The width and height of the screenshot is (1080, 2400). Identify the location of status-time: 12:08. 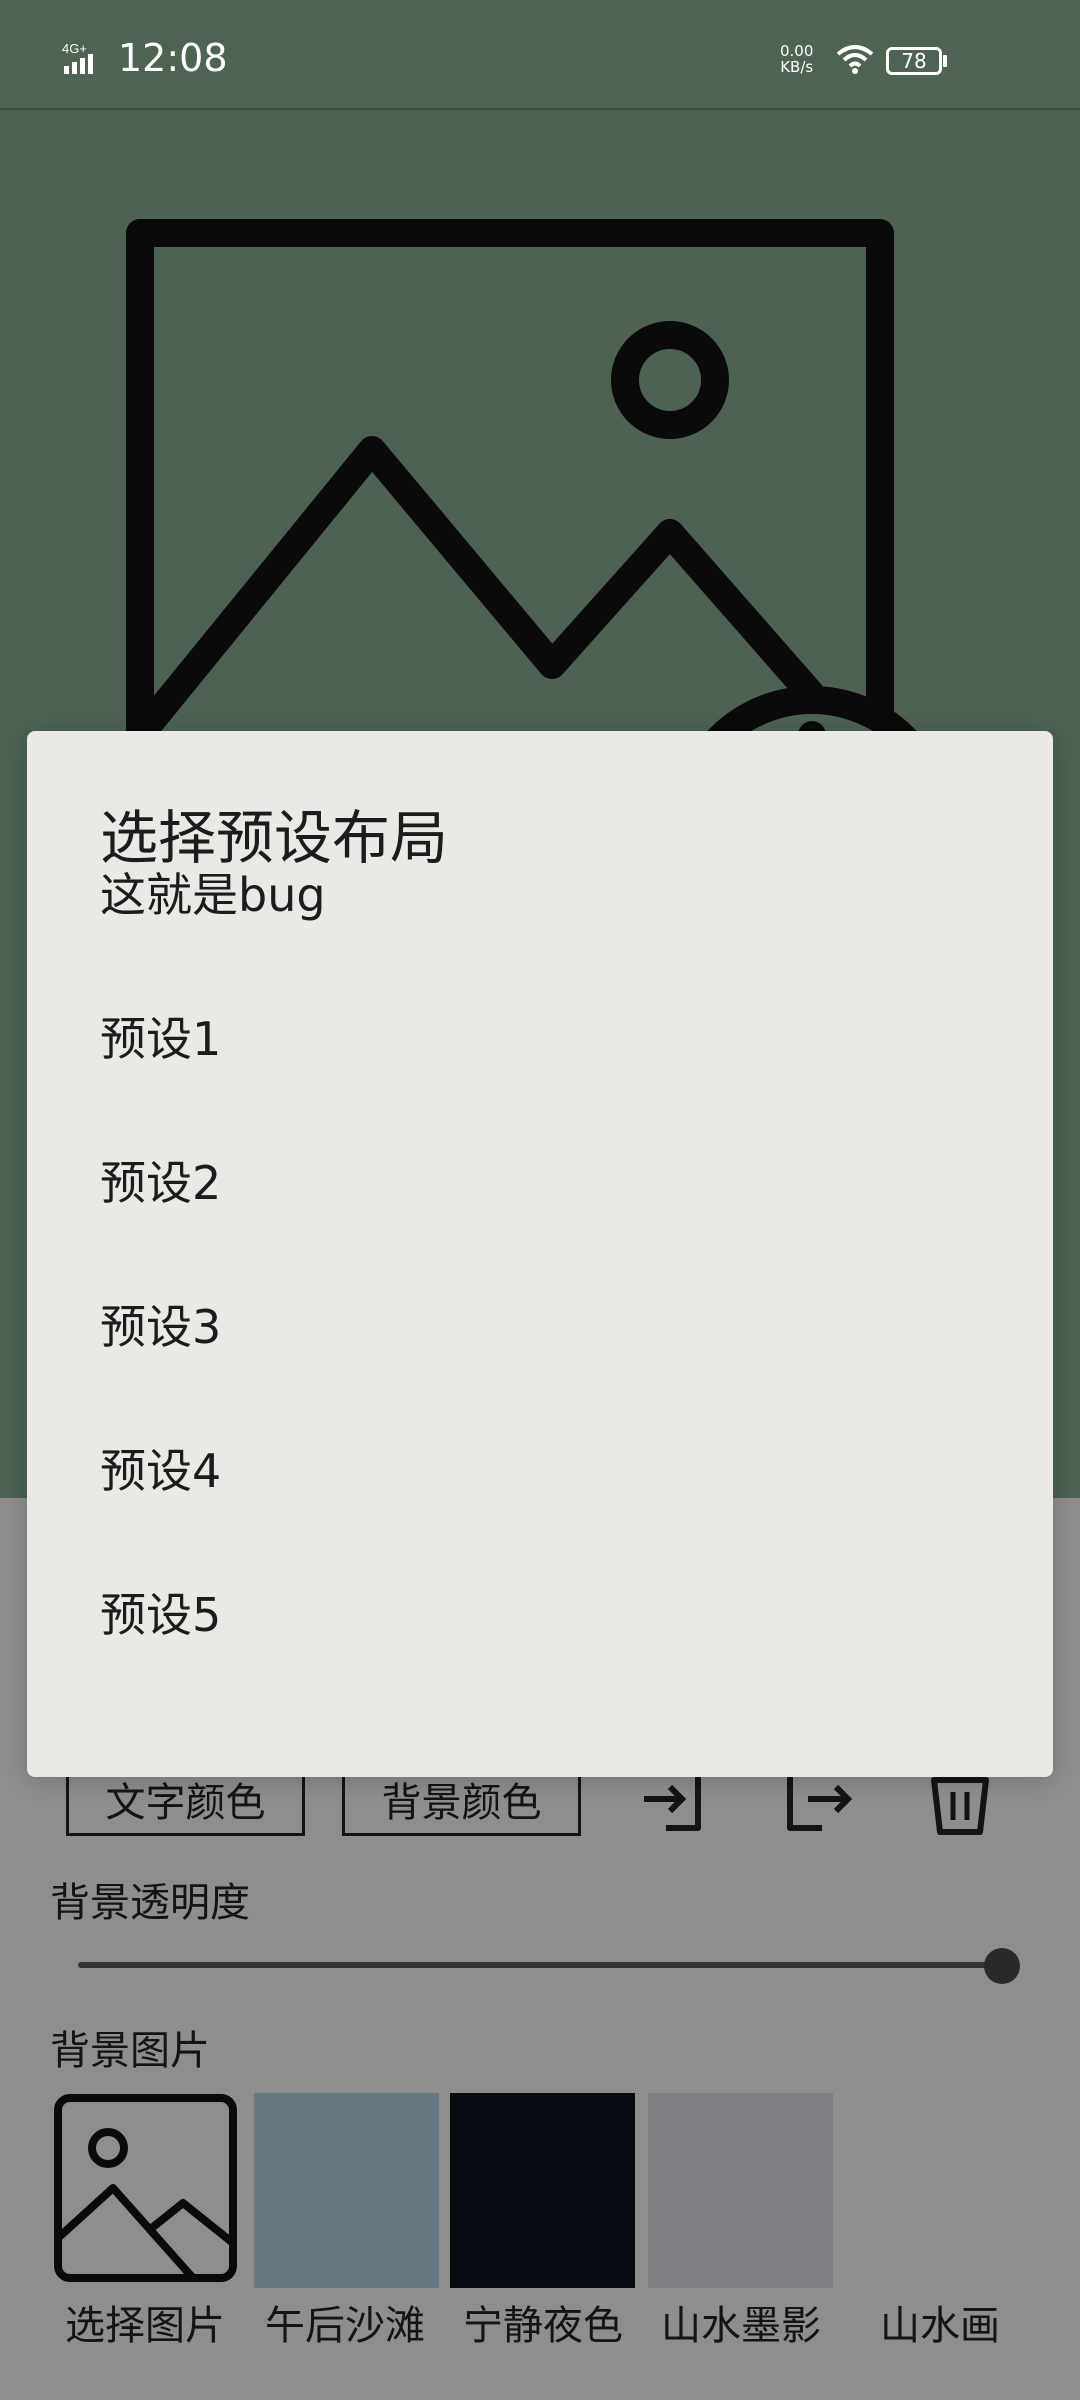
(173, 58).